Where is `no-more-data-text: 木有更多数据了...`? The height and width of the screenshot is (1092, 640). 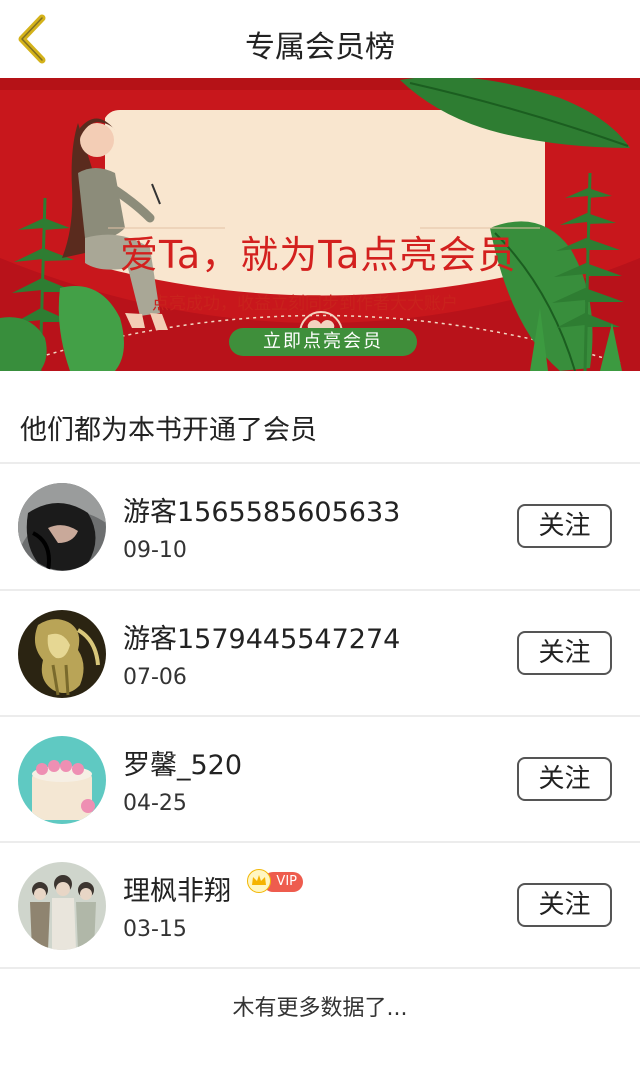
no-more-data-text: 木有更多数据了... is located at coordinates (320, 1008).